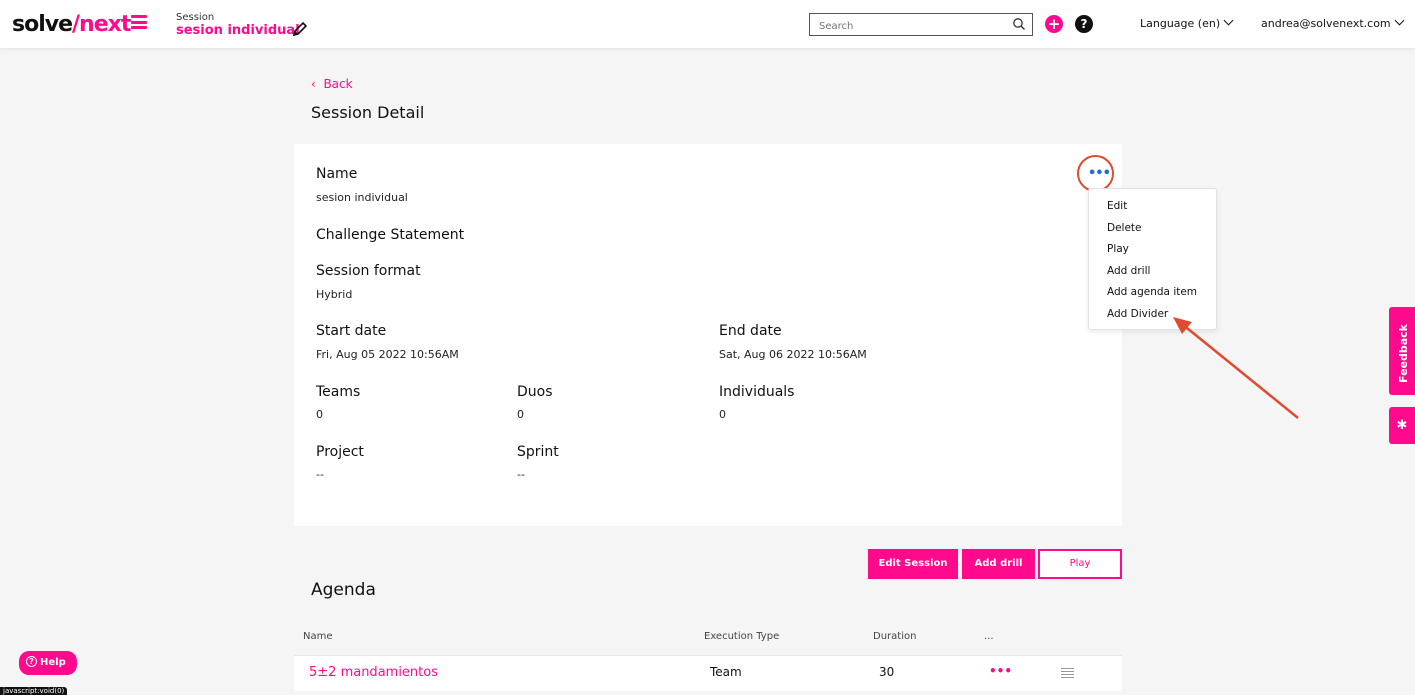 This screenshot has height=695, width=1415. I want to click on bug-icon: ✱, so click(1402, 425).